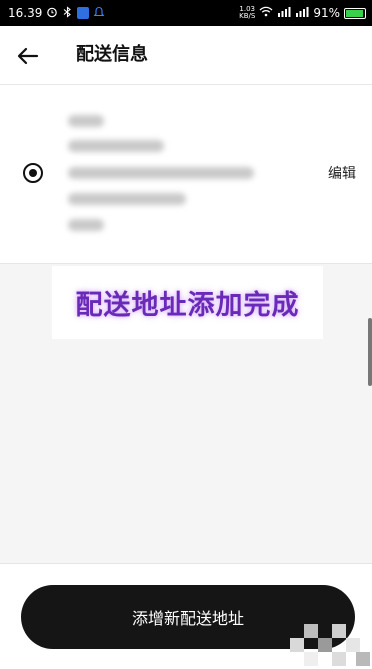 The height and width of the screenshot is (669, 372). Describe the element at coordinates (86, 121) in the screenshot. I see `address-name-blurred` at that location.